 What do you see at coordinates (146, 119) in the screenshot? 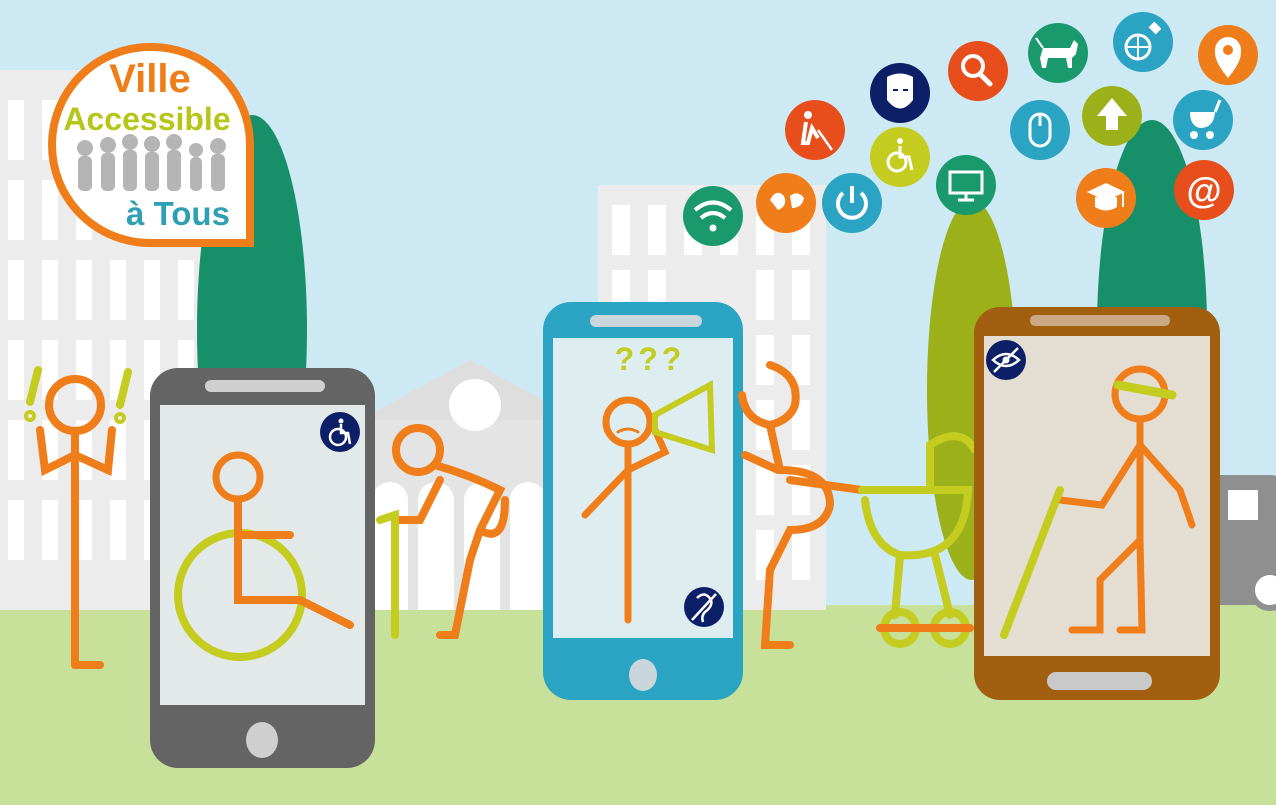
I see `logo-line-2: Accessible` at bounding box center [146, 119].